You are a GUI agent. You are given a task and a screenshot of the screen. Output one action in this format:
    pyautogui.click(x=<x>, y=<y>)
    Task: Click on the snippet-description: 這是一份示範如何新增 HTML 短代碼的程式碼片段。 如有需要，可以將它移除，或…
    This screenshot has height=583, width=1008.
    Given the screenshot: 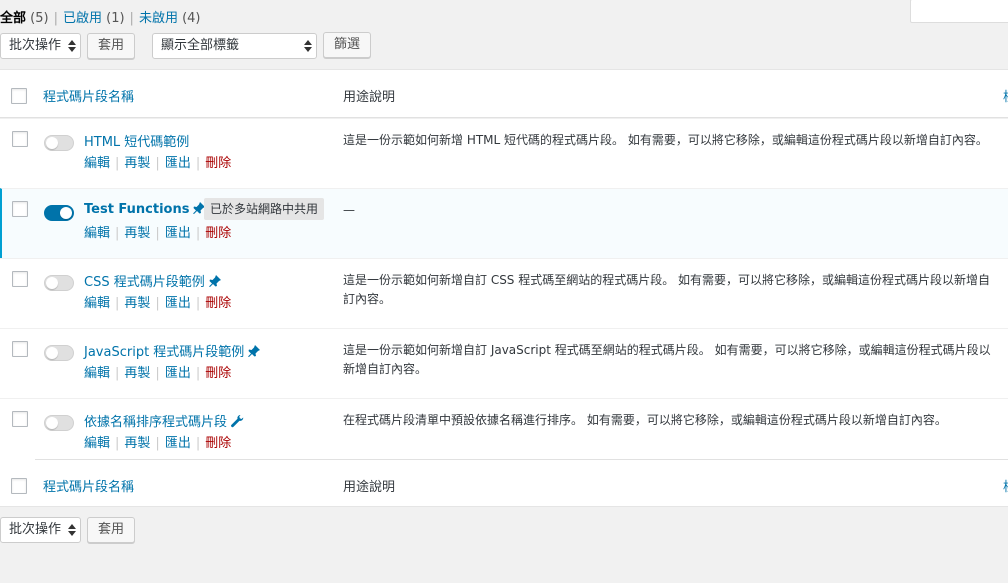 What is the action you would take?
    pyautogui.click(x=665, y=140)
    